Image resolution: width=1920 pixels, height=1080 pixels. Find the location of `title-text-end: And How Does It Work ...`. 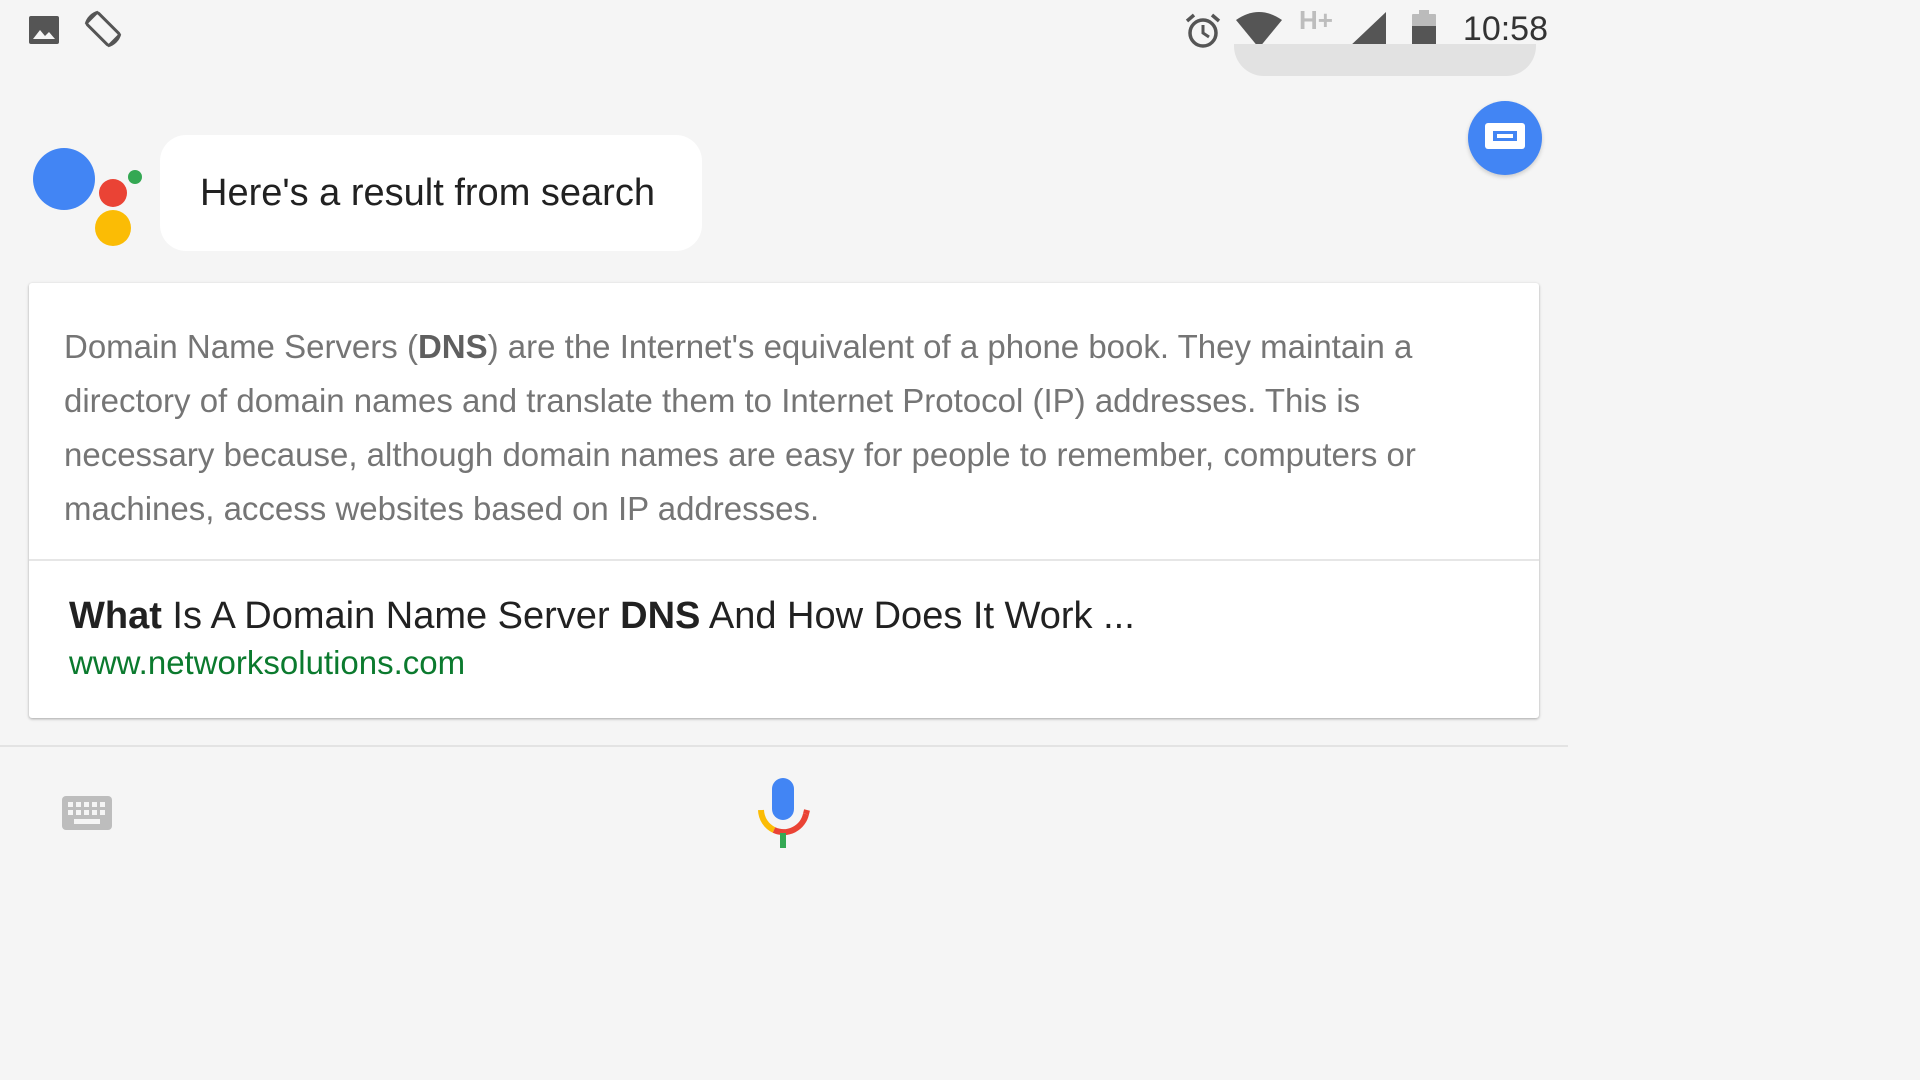

title-text-end: And How Does It Work ... is located at coordinates (917, 616).